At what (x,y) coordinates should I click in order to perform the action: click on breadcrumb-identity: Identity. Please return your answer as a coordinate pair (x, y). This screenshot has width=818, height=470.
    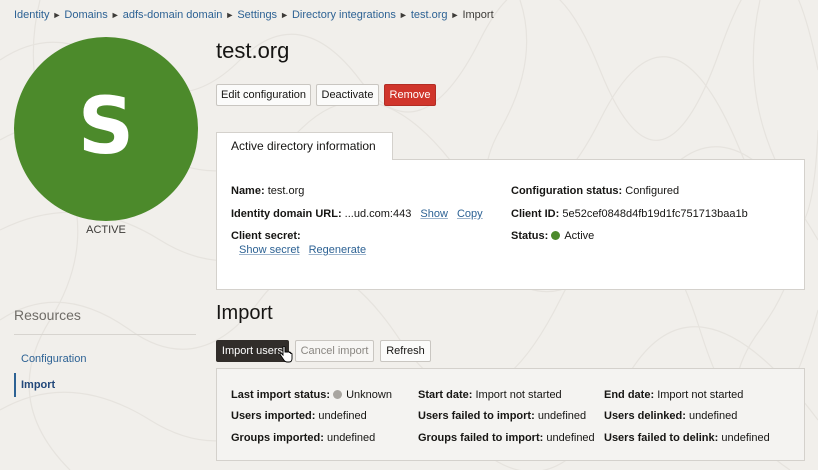
    Looking at the image, I should click on (31, 15).